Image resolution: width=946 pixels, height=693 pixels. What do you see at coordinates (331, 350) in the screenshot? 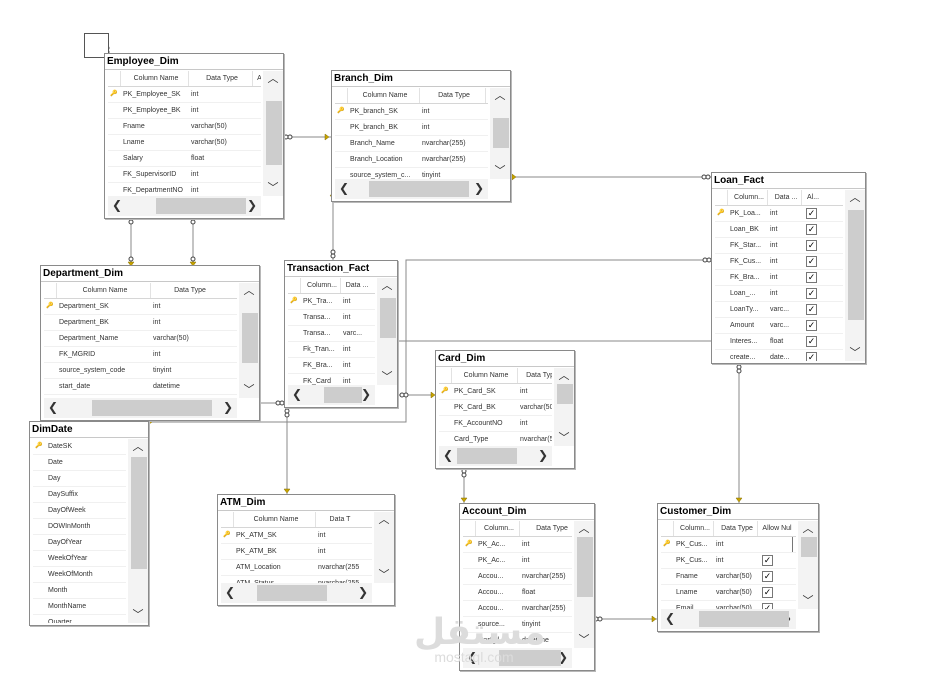
I see `table-row: Fk_Tran... int` at bounding box center [331, 350].